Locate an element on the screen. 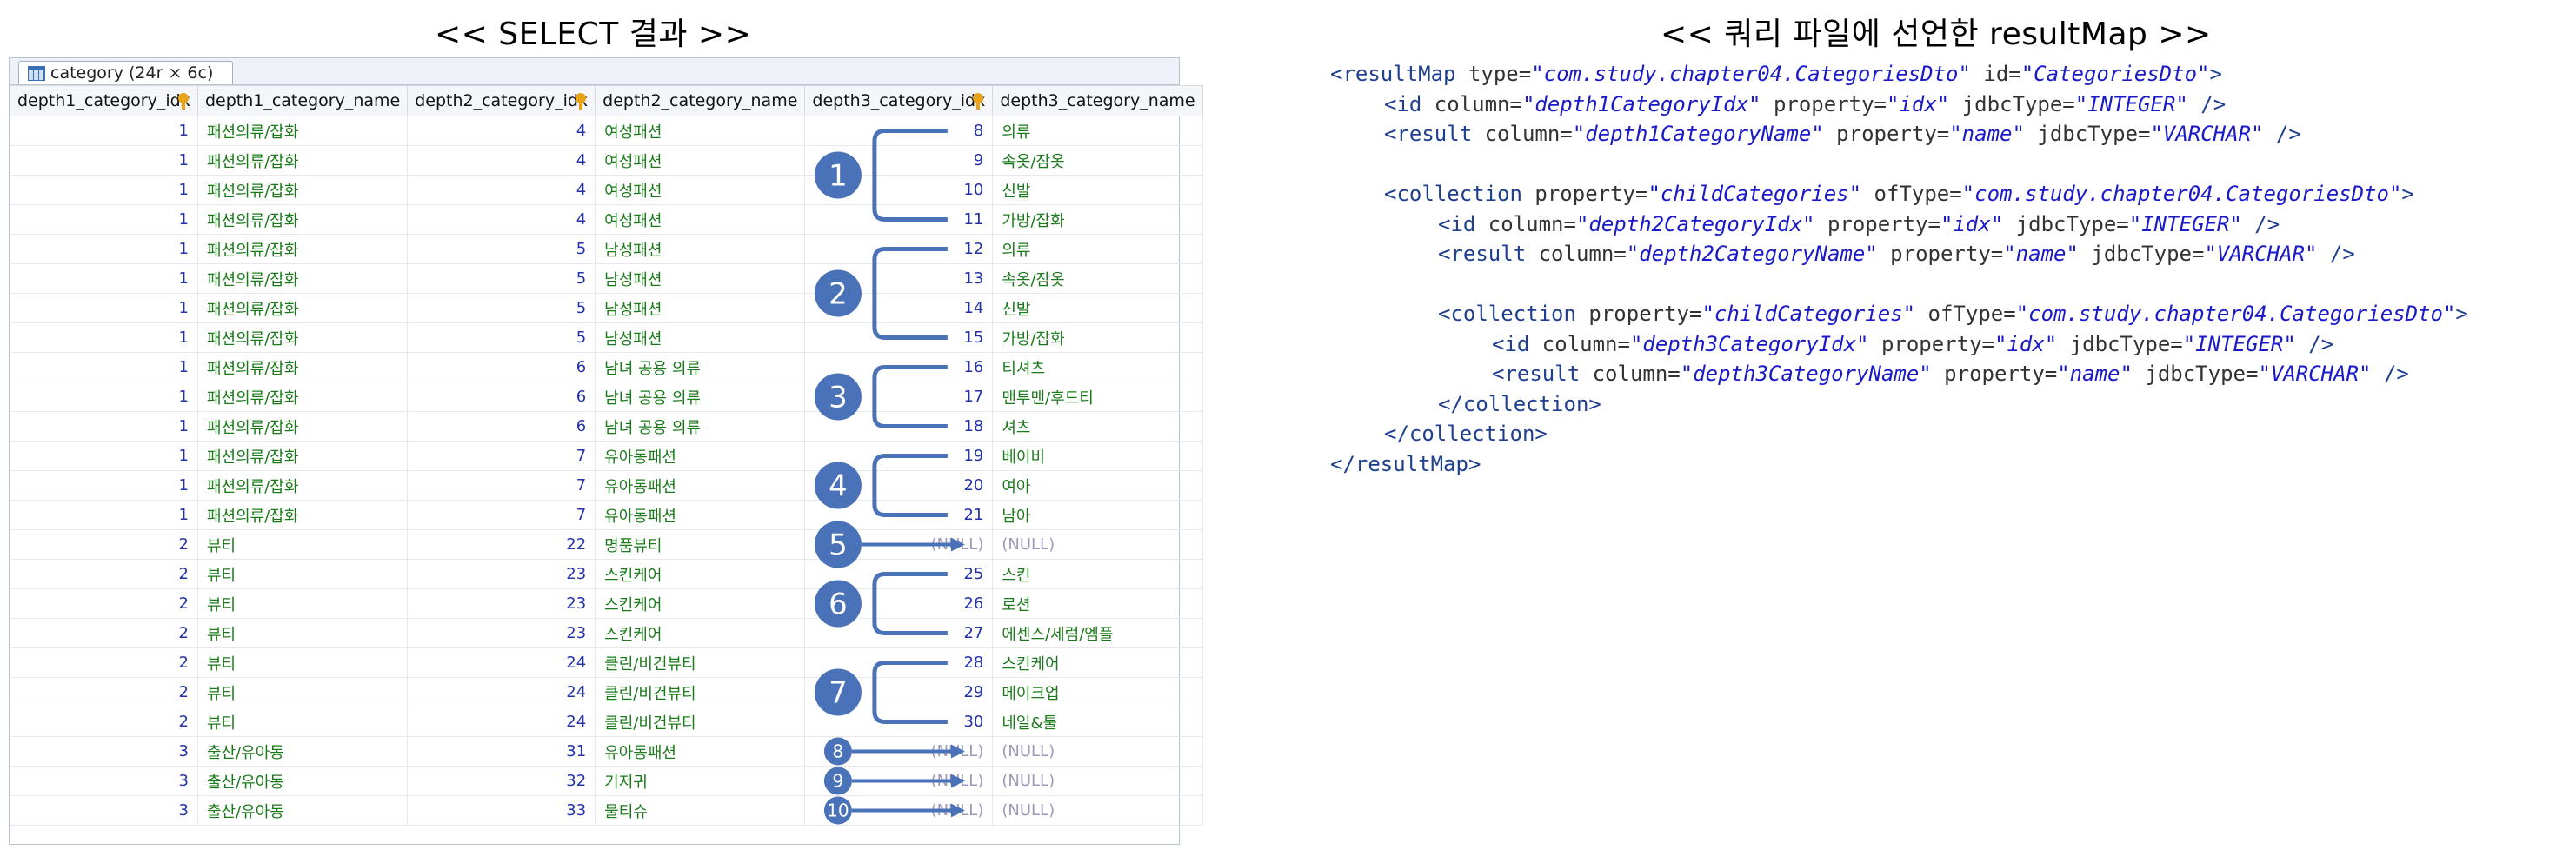  badge-number: 5 is located at coordinates (838, 545).